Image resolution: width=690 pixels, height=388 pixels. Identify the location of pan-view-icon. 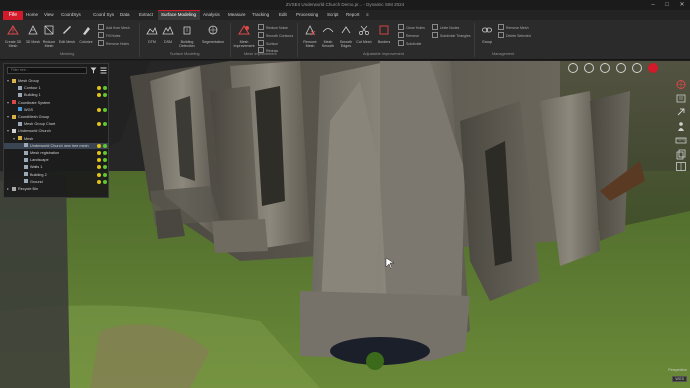
(605, 68).